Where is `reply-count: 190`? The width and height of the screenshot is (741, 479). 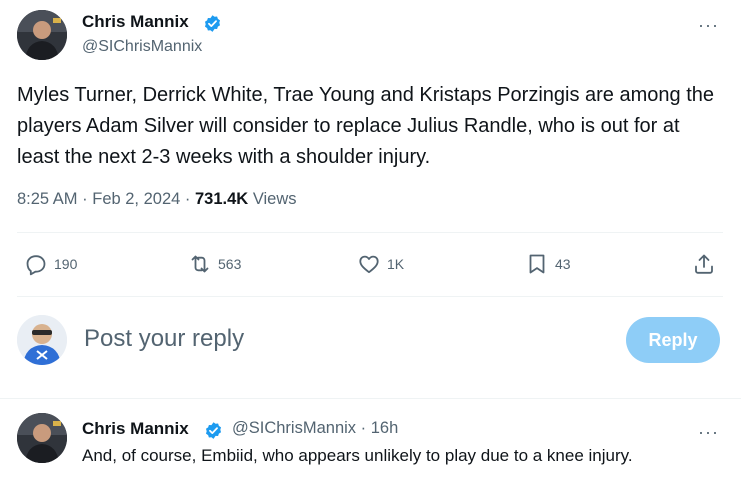 reply-count: 190 is located at coordinates (66, 264).